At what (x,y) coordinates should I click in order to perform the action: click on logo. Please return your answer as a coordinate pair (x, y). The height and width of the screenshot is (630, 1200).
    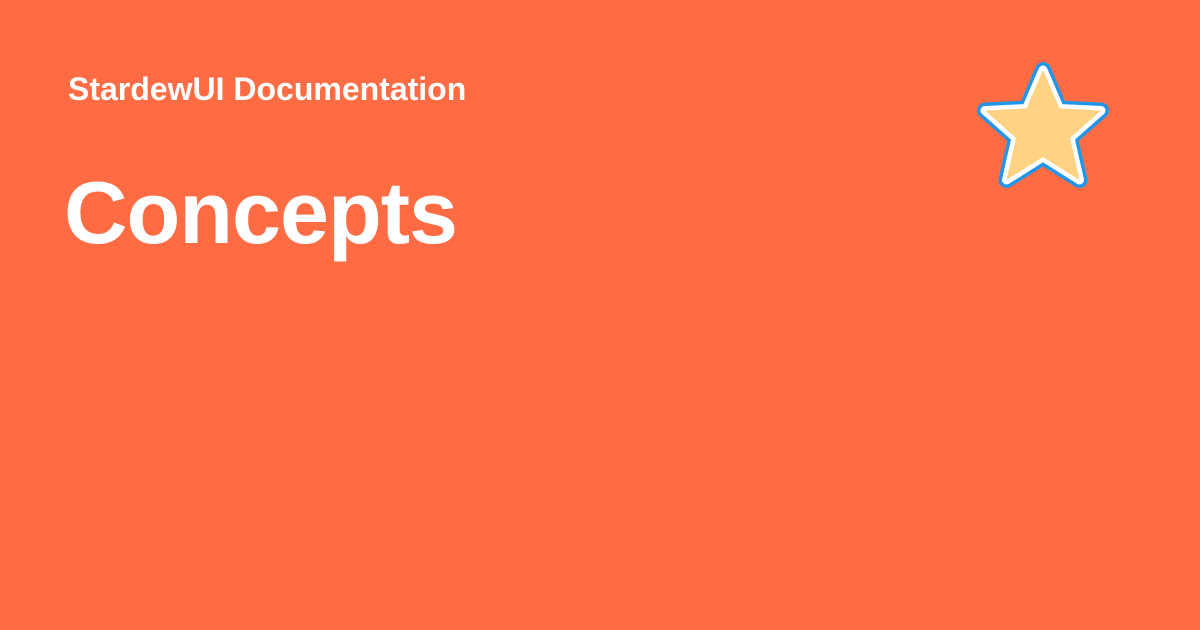
    Looking at the image, I should click on (1045, 132).